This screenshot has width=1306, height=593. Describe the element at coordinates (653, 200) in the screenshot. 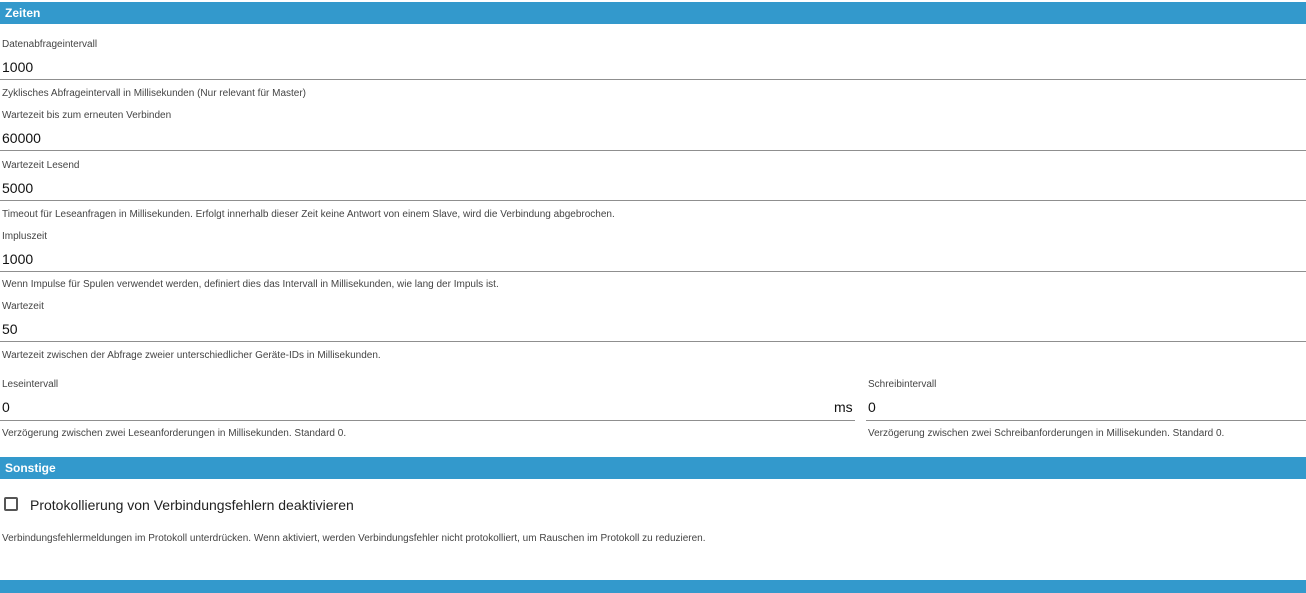

I see `wartezeit-lesend-underline` at that location.